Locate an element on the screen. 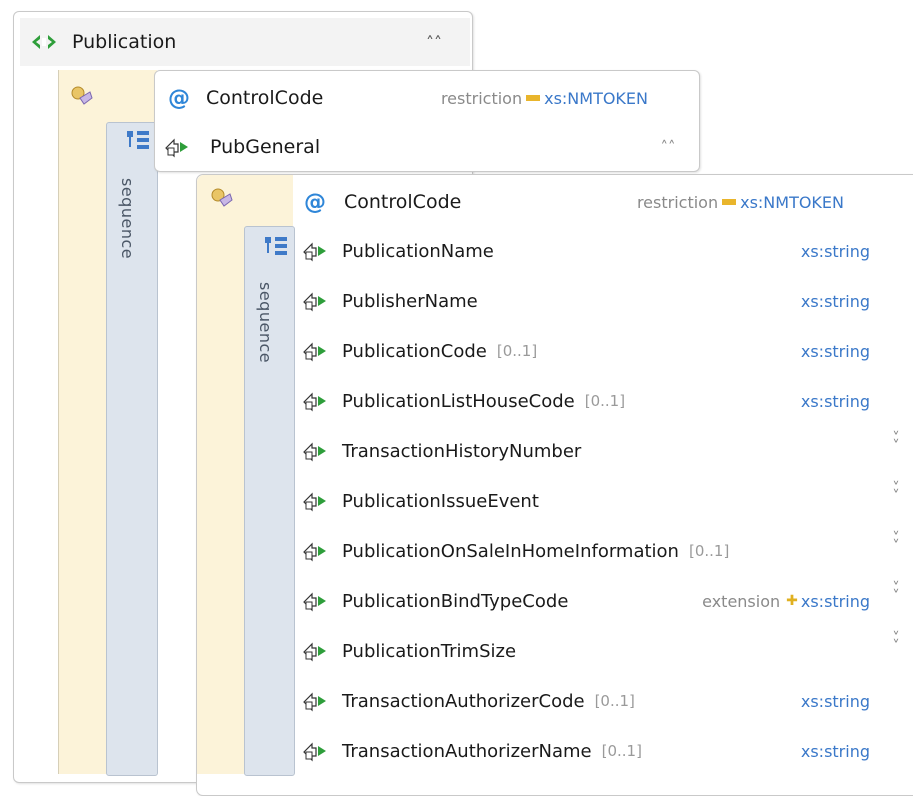 The width and height of the screenshot is (913, 796). element-icon is located at coordinates (44, 42).